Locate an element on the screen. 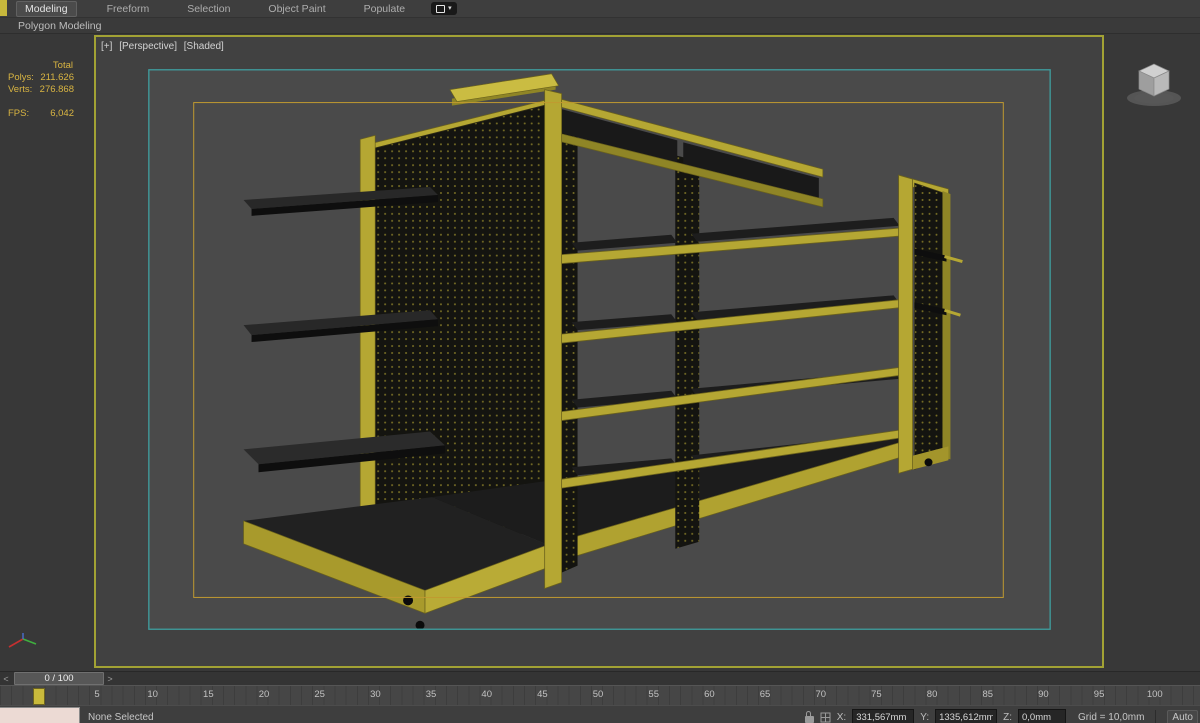 Image resolution: width=1200 pixels, height=723 pixels. stats-total-header: Total is located at coordinates (62, 65).